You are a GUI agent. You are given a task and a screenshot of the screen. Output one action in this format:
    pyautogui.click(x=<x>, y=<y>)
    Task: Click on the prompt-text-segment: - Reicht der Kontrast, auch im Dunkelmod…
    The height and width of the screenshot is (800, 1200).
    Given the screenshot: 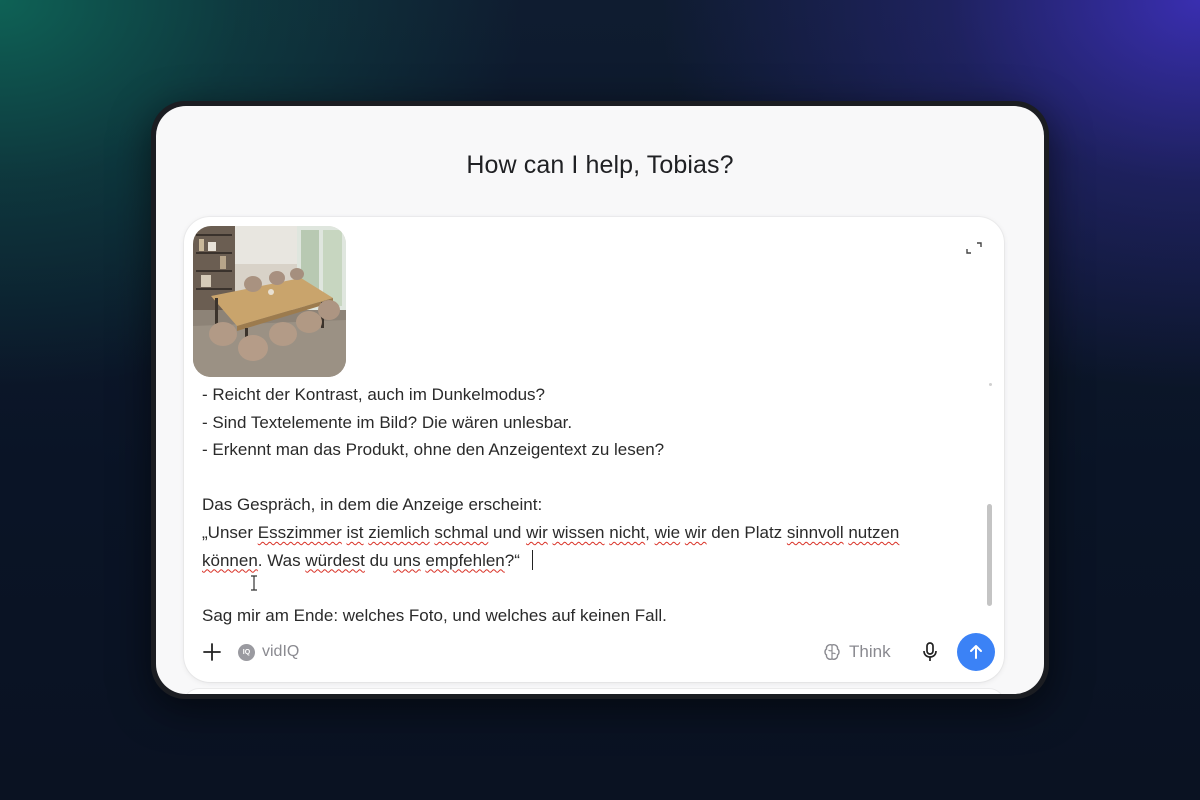 What is the action you would take?
    pyautogui.click(x=373, y=394)
    